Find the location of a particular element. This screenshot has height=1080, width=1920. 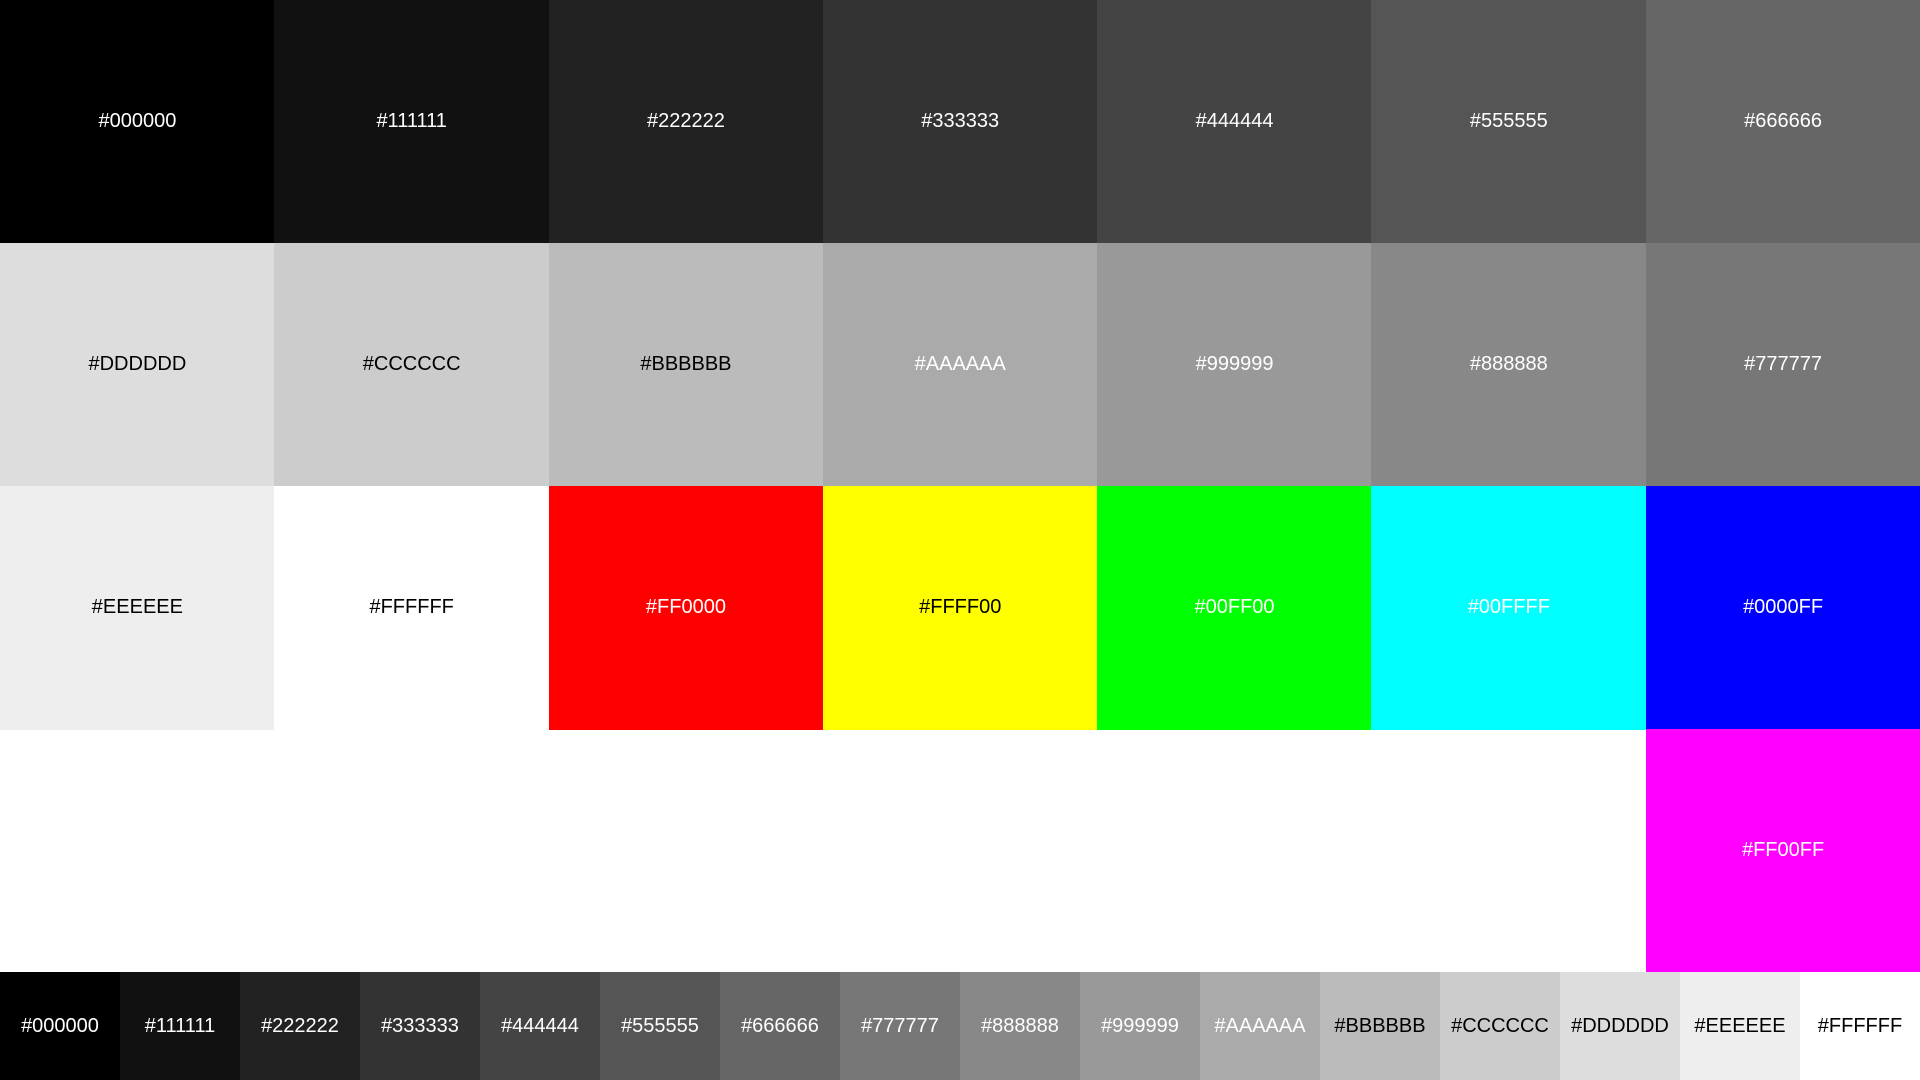

color-swatch: #00FF00 is located at coordinates (1234, 608).